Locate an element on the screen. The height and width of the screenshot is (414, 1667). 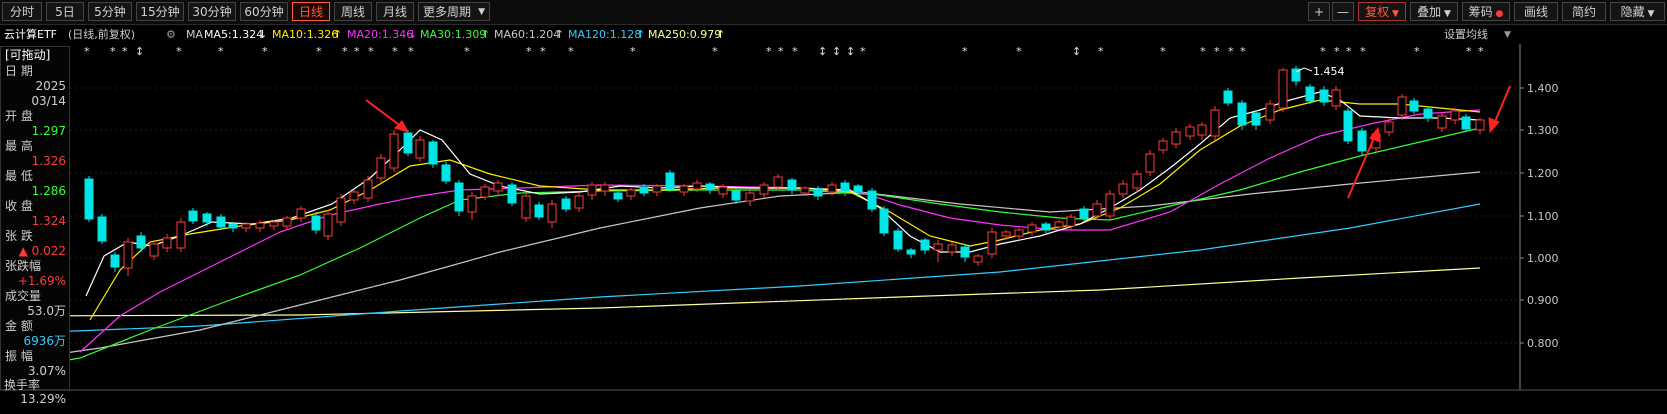
drag-handle: [可拖动] is located at coordinates (35, 55).